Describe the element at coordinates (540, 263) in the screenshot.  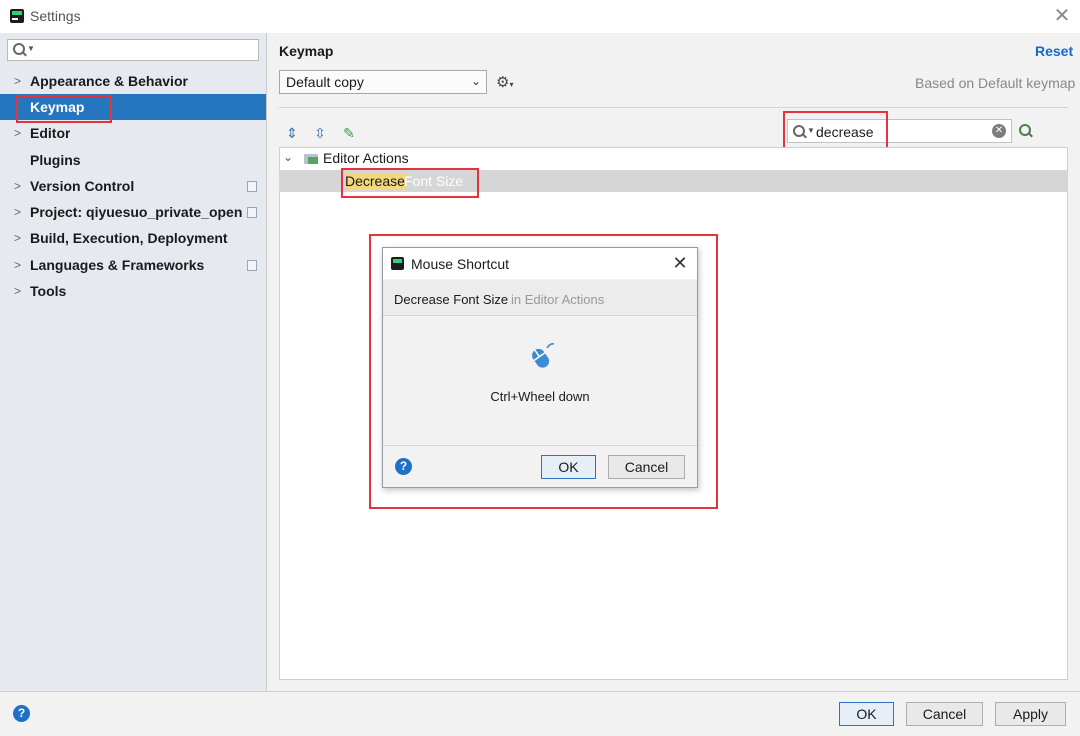
I see `dialog-title-bar: Mouse Shortcut ✕` at that location.